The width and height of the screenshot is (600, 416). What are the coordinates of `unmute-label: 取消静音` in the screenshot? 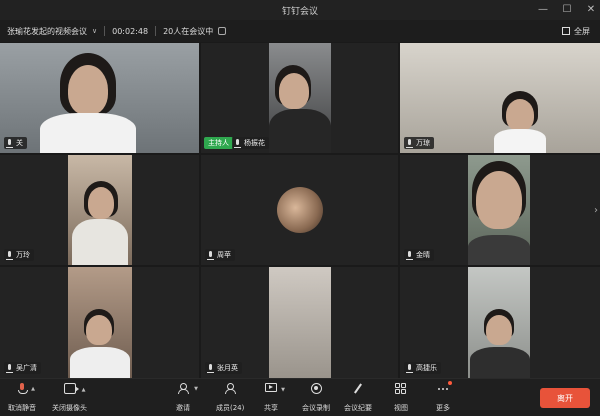 It's located at (22, 408).